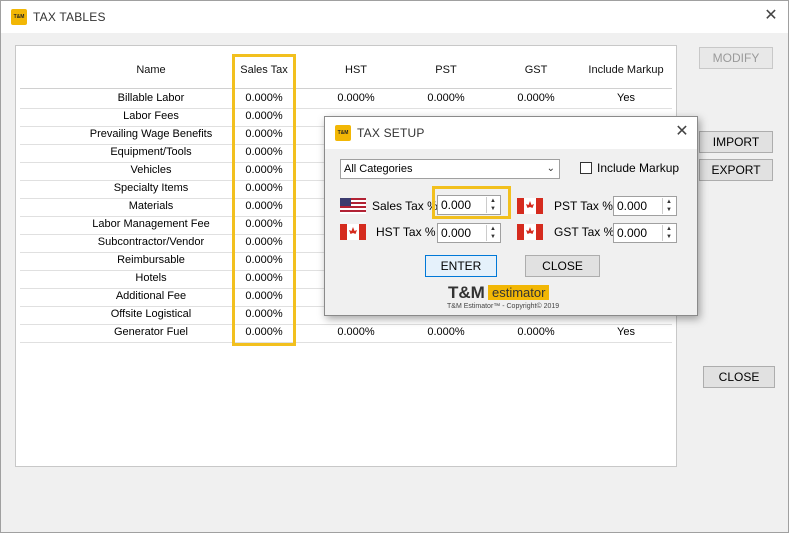 The width and height of the screenshot is (789, 533). What do you see at coordinates (151, 170) in the screenshot?
I see `table-cell-name: Vehicles` at bounding box center [151, 170].